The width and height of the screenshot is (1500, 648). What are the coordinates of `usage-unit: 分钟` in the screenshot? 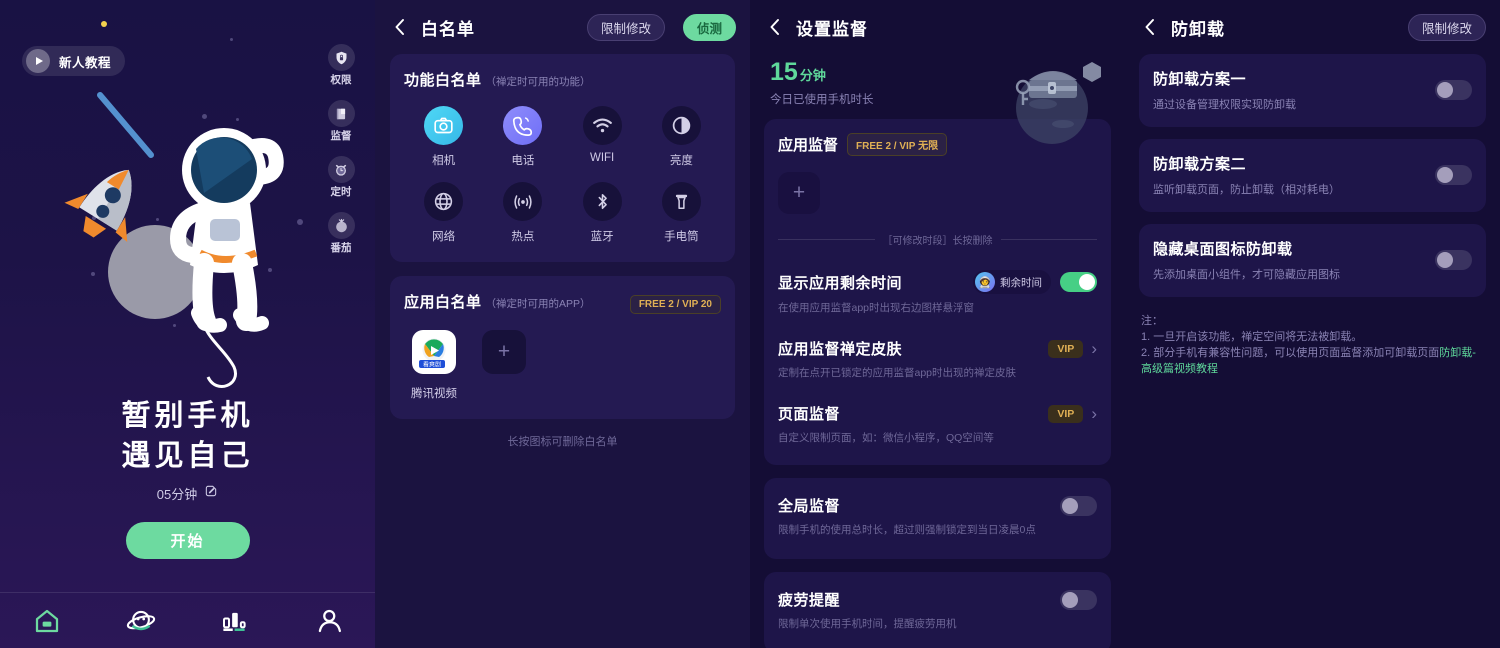 It's located at (812, 75).